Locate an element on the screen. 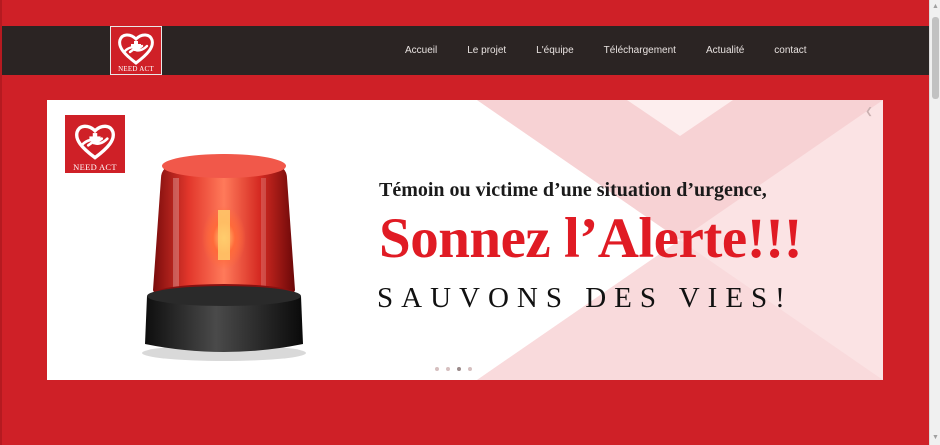 The image size is (940, 445). nav-equipe: L'équipe is located at coordinates (555, 50).